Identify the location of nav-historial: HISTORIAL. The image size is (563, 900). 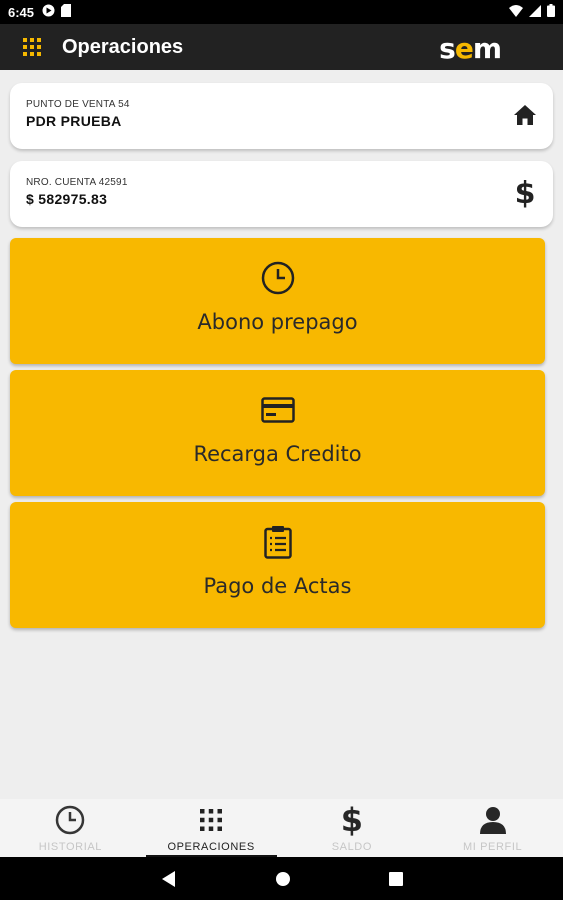
(70, 828).